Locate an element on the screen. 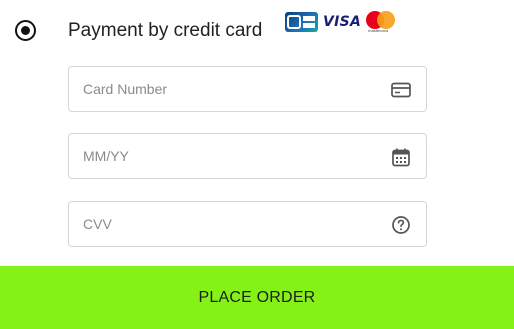  cb-logo is located at coordinates (301, 22).